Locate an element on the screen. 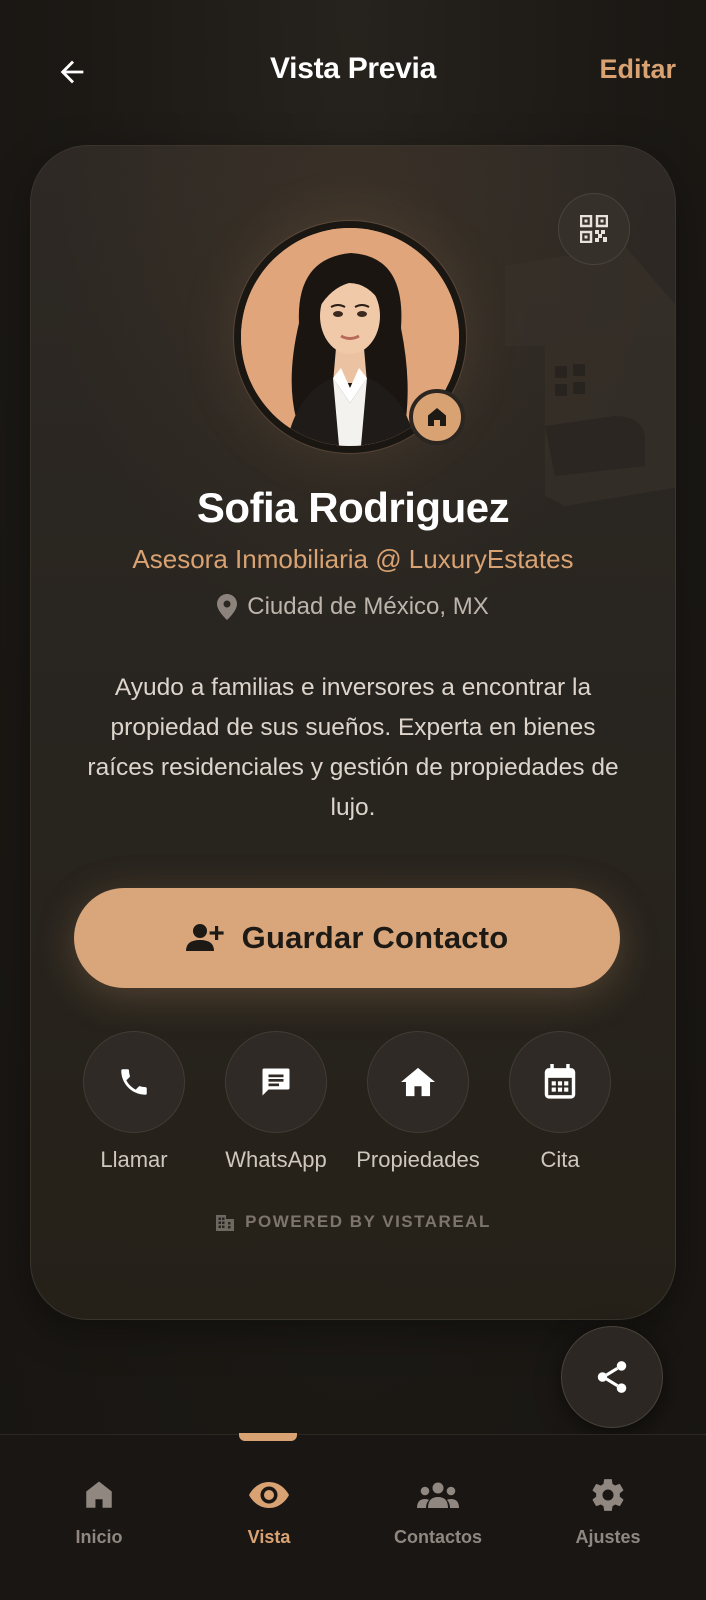  appointment-button is located at coordinates (560, 1082).